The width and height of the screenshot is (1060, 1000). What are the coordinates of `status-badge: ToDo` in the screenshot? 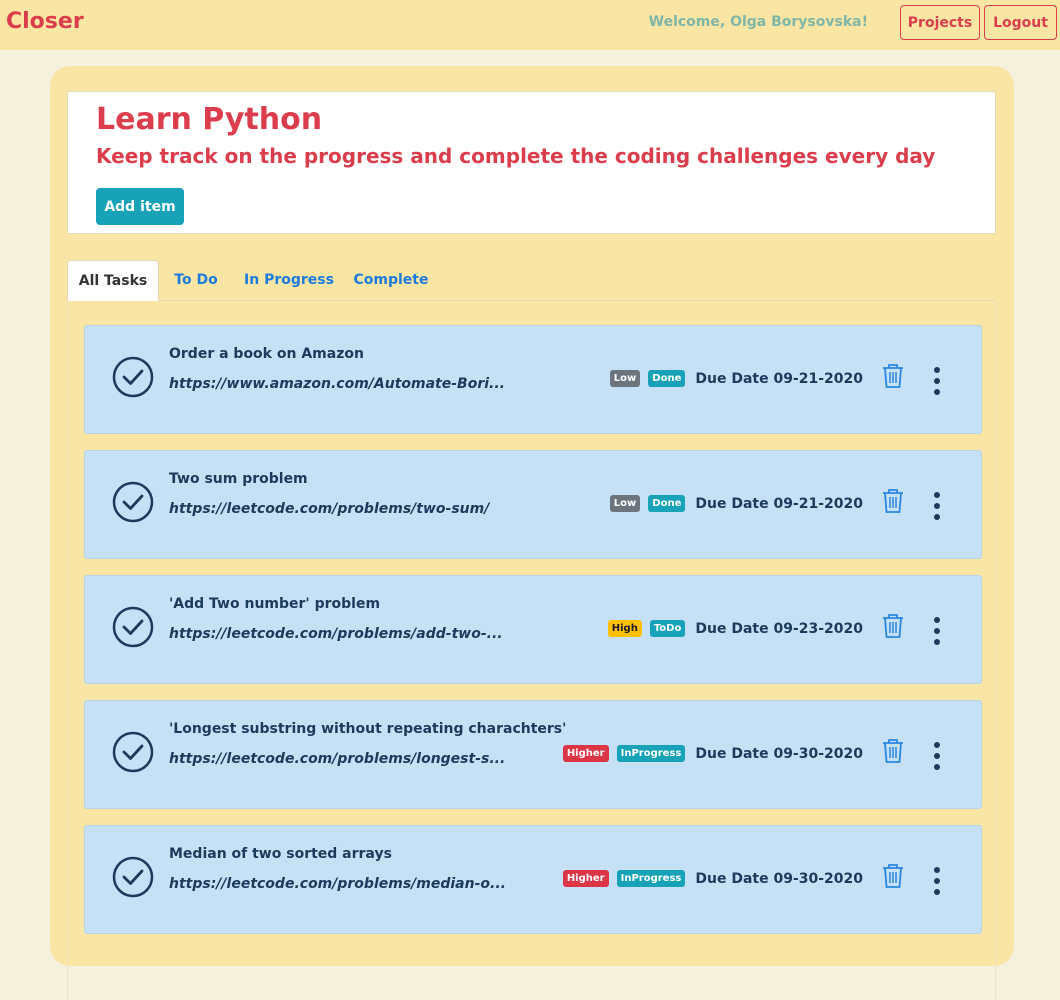 It's located at (667, 628).